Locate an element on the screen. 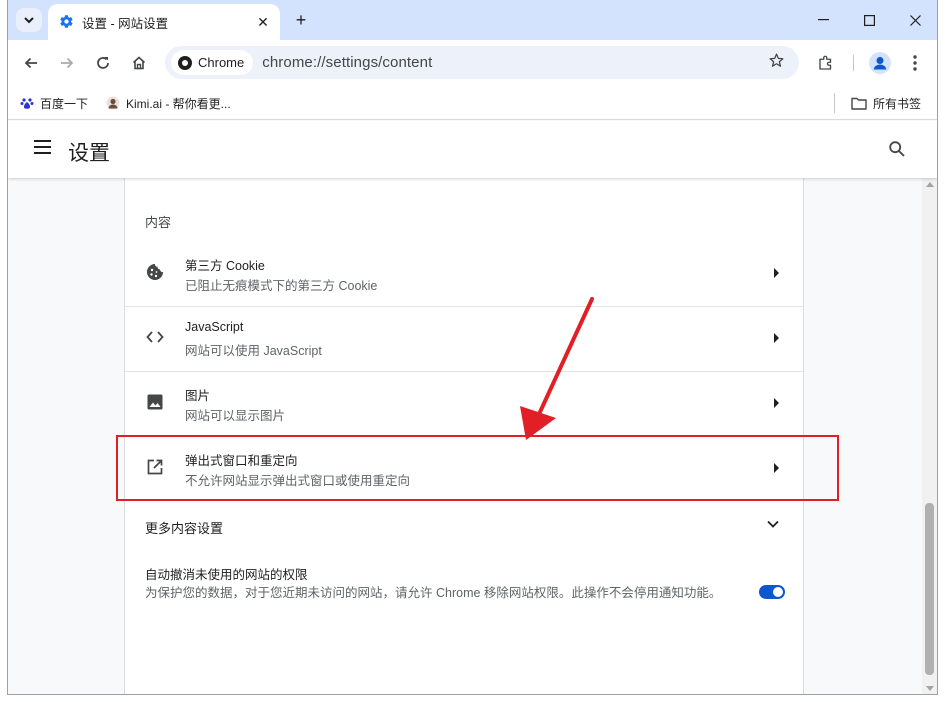  maximize-button is located at coordinates (869, 20).